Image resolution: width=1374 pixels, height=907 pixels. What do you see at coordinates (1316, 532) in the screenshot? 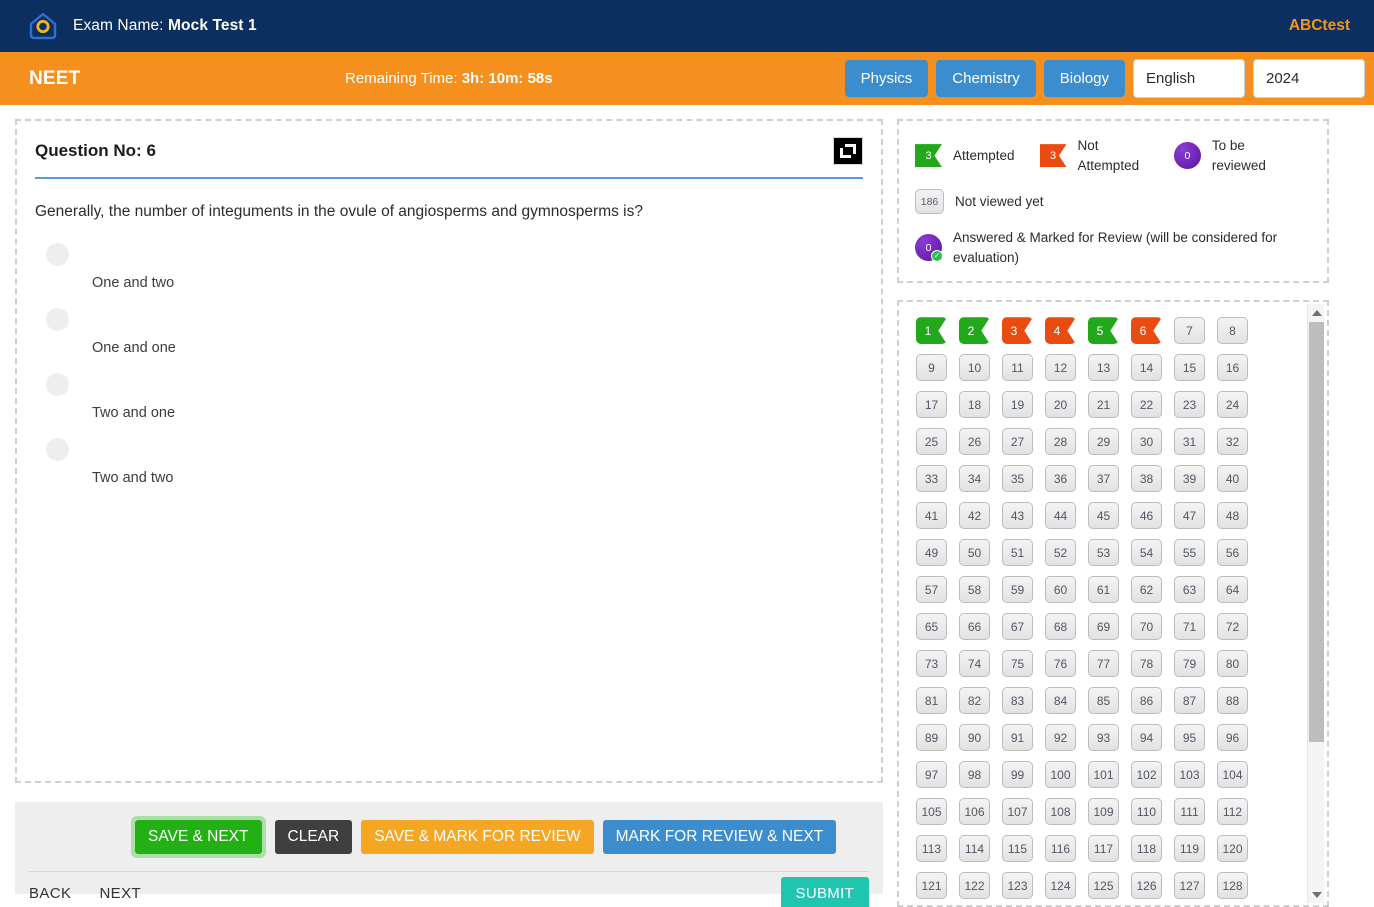
I see `scrollbar-thumb` at bounding box center [1316, 532].